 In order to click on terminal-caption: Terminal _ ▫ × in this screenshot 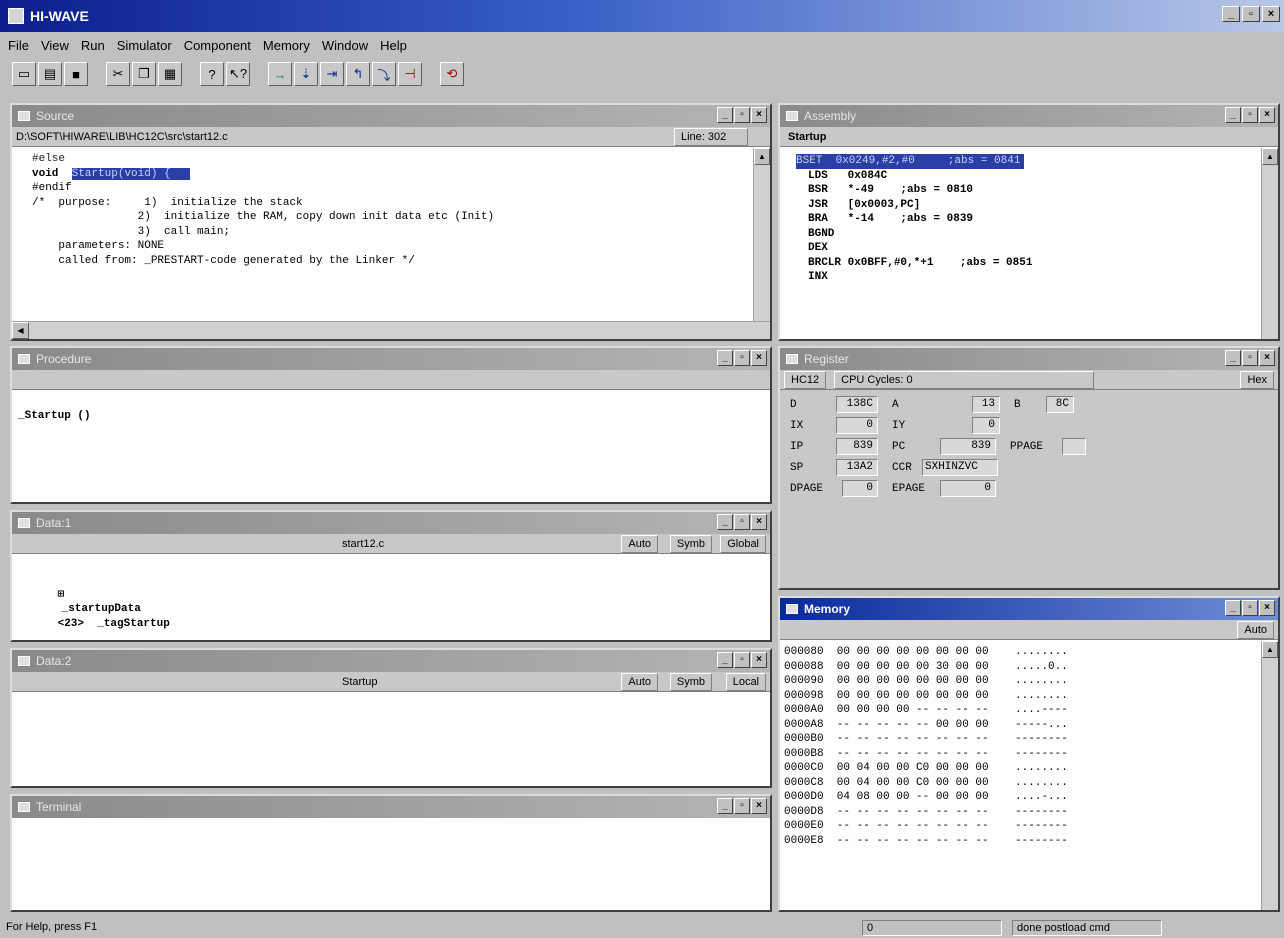, I will do `click(391, 807)`.